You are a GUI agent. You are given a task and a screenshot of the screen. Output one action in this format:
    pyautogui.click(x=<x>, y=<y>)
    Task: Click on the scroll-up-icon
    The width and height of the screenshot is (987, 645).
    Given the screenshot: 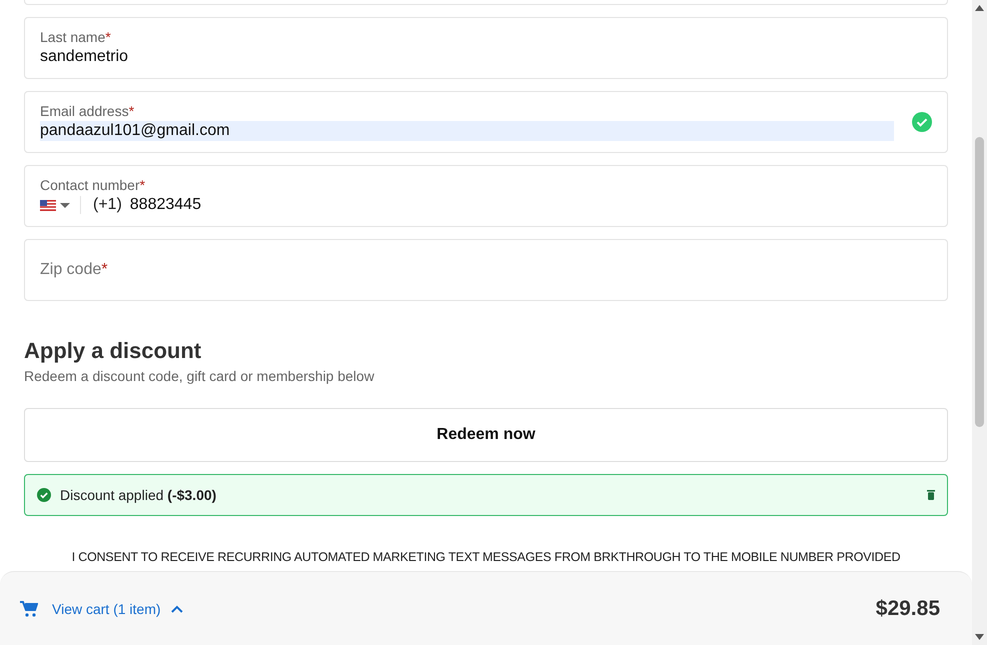 What is the action you would take?
    pyautogui.click(x=979, y=8)
    